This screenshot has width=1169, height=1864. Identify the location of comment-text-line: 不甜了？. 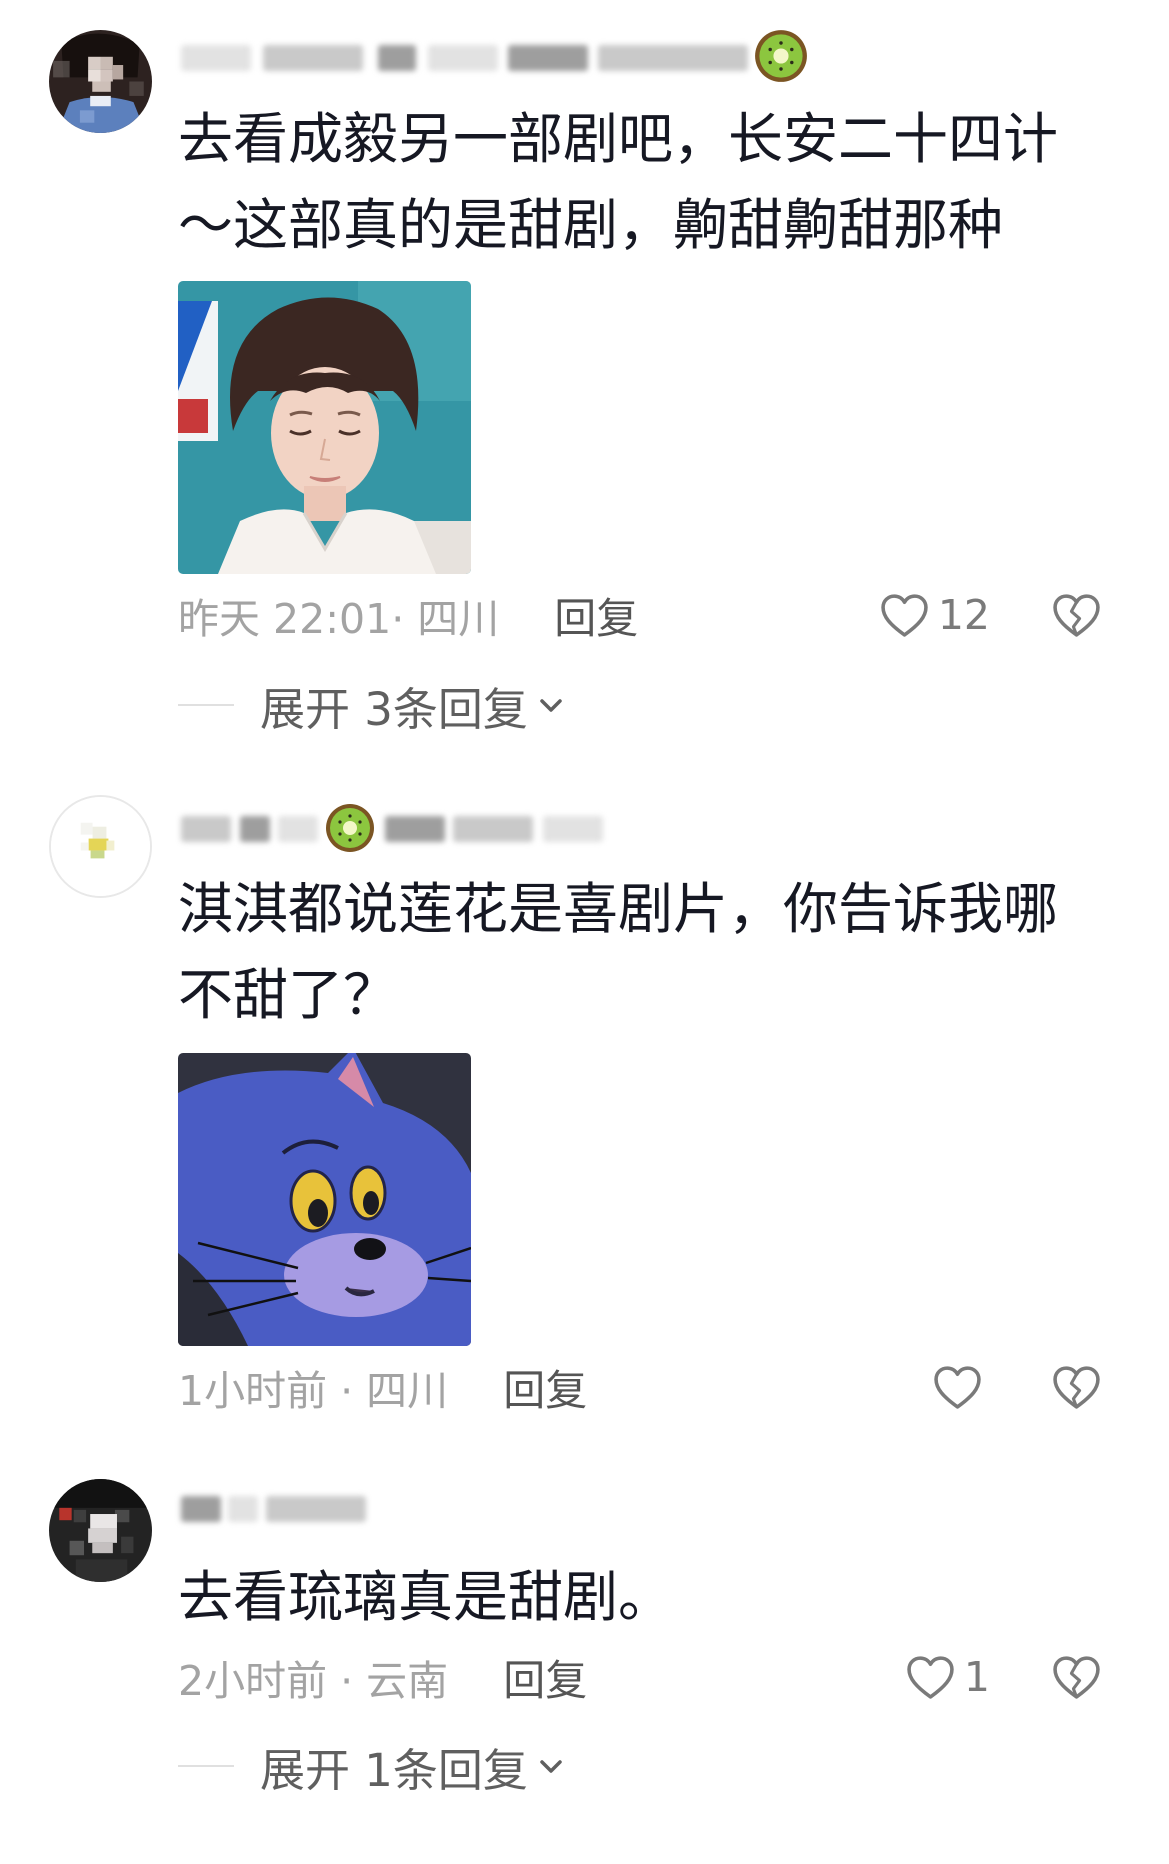
(288, 995).